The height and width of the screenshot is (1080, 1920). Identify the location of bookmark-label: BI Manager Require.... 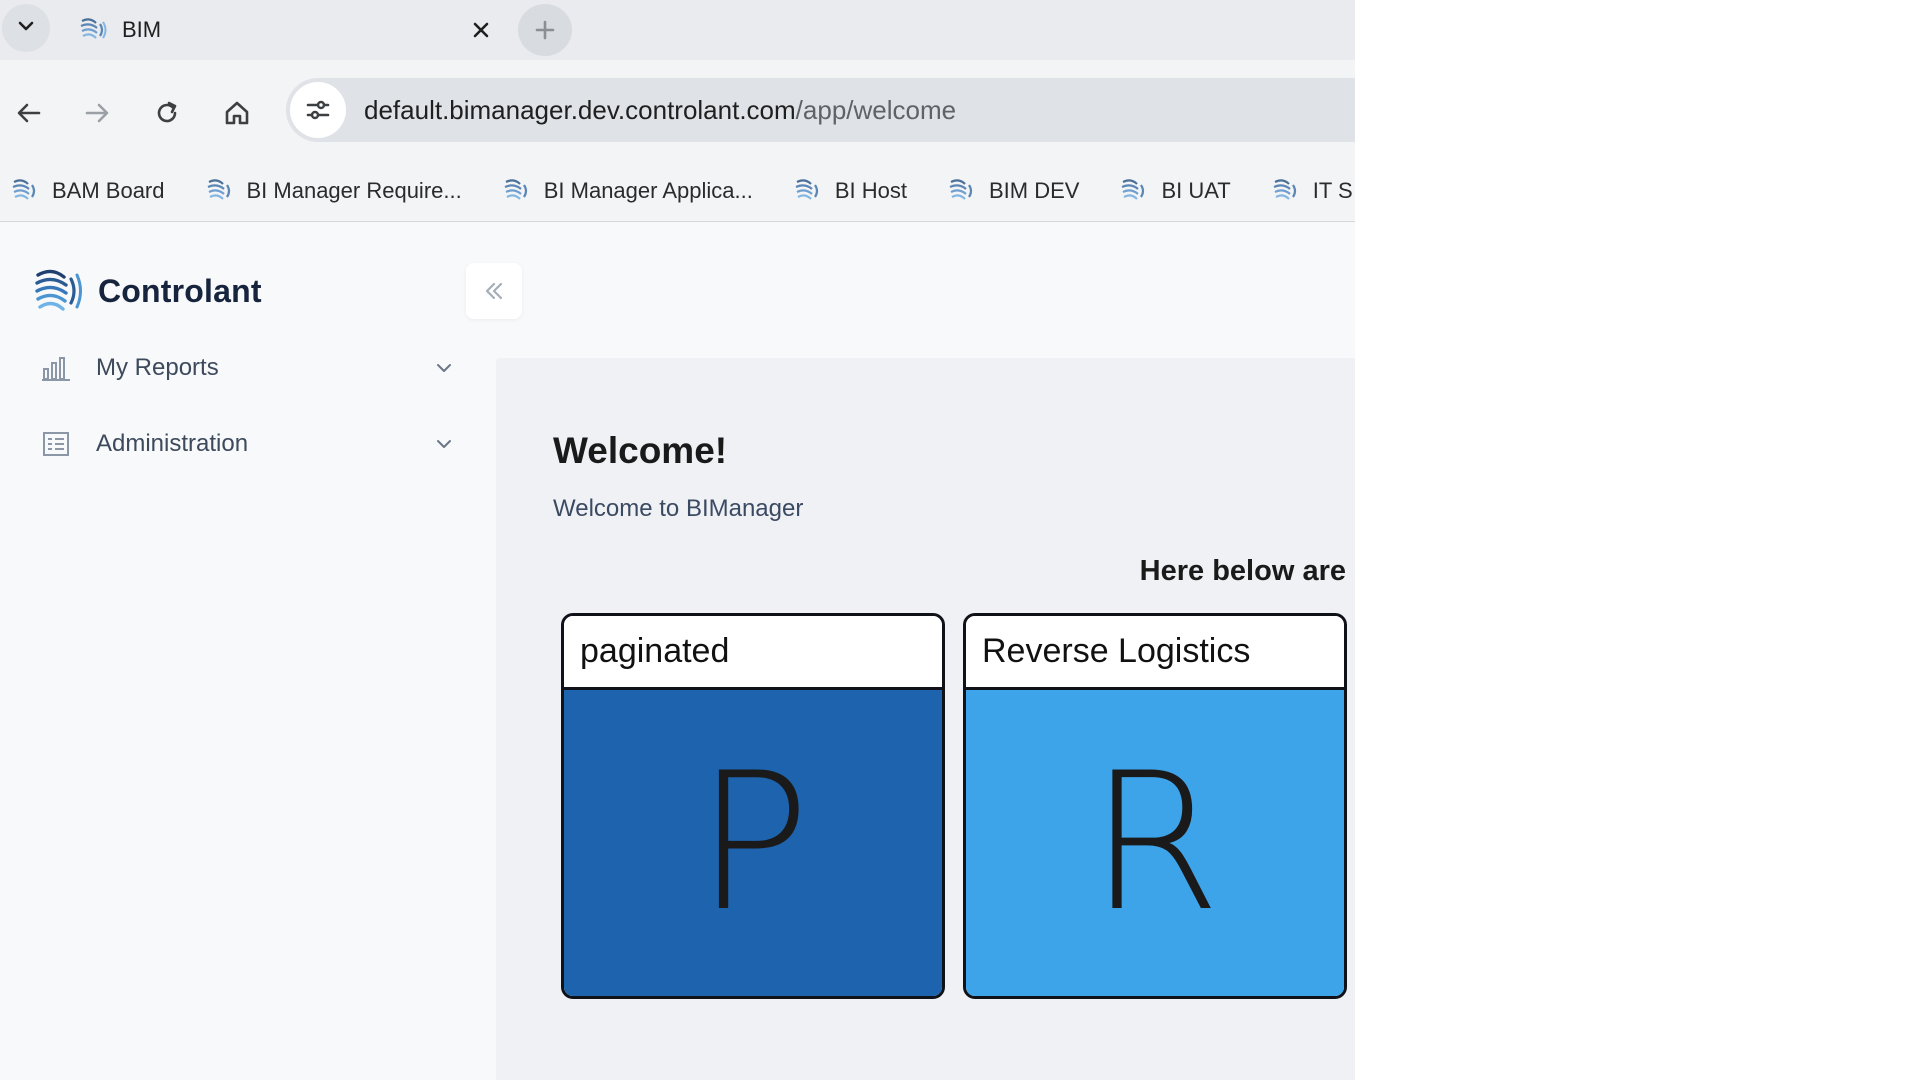
(354, 190).